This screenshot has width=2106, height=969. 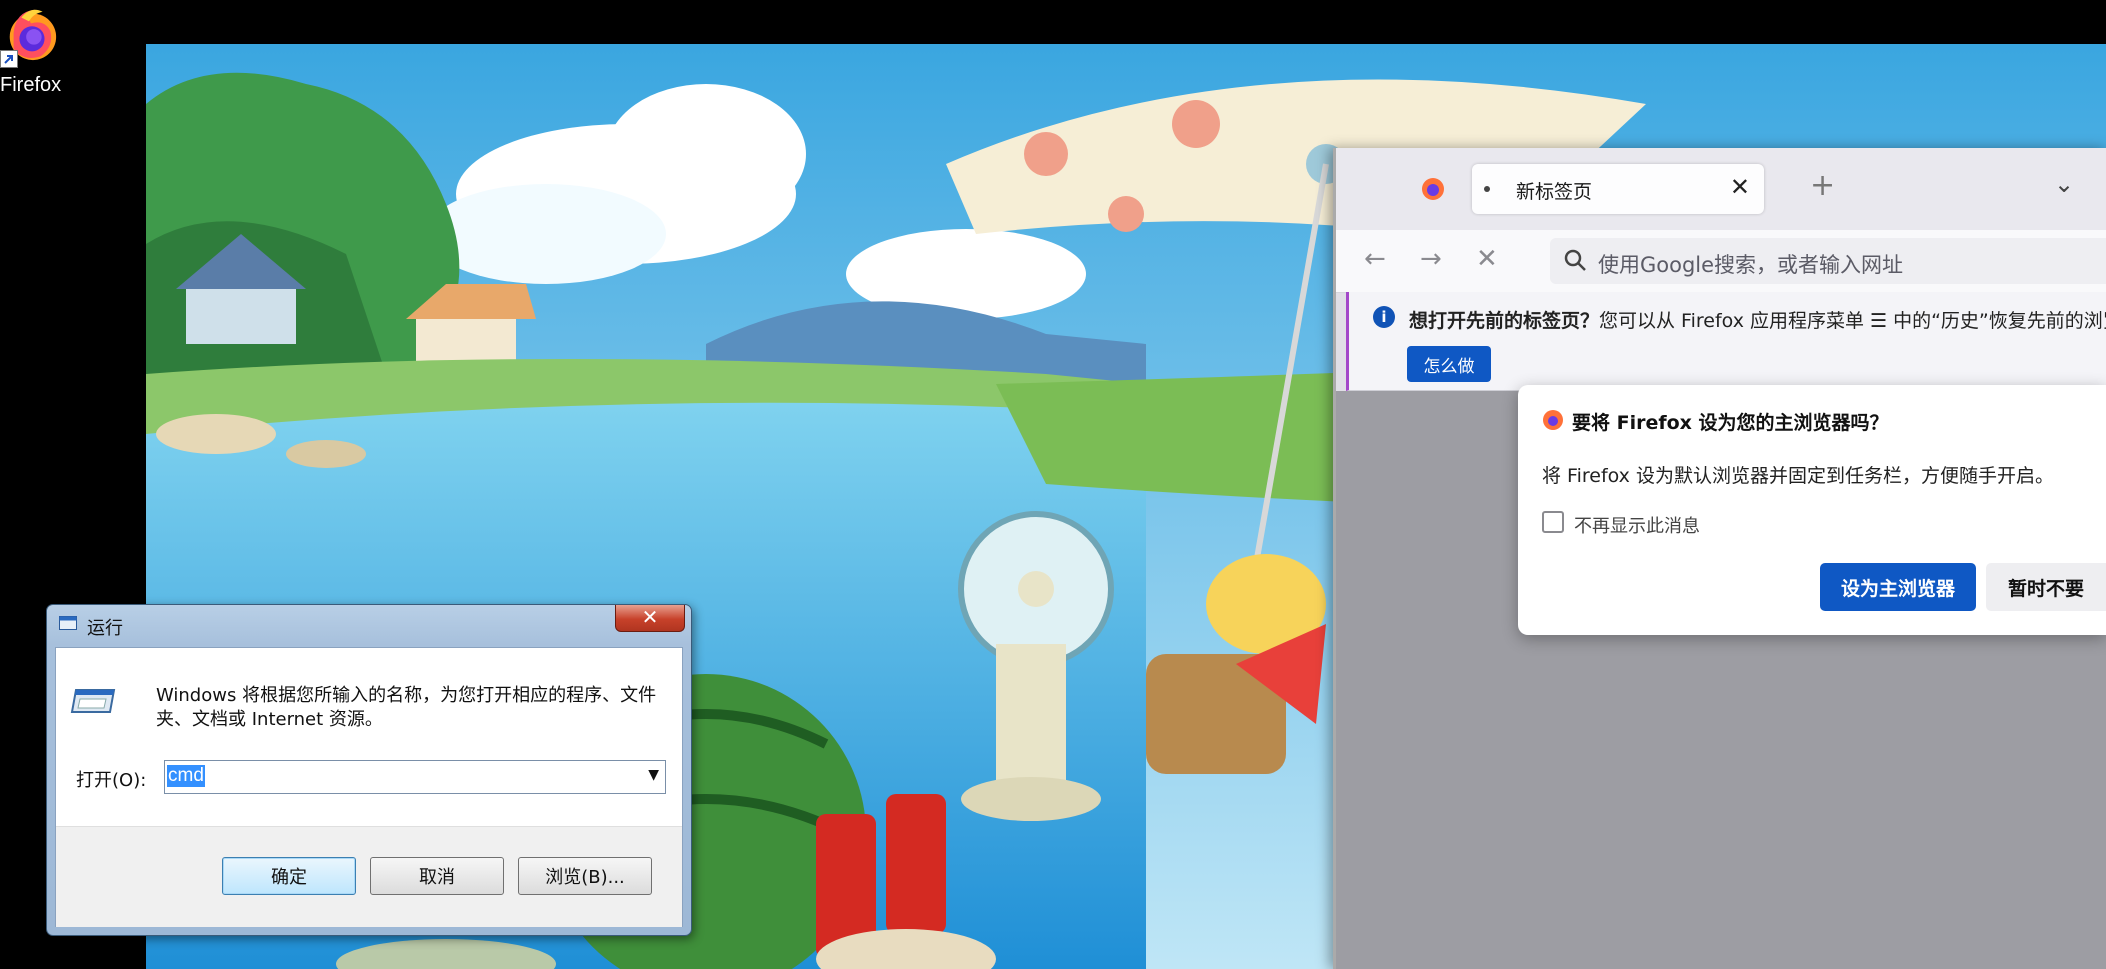 What do you see at coordinates (1431, 259) in the screenshot?
I see `forward-arrow-icon: →` at bounding box center [1431, 259].